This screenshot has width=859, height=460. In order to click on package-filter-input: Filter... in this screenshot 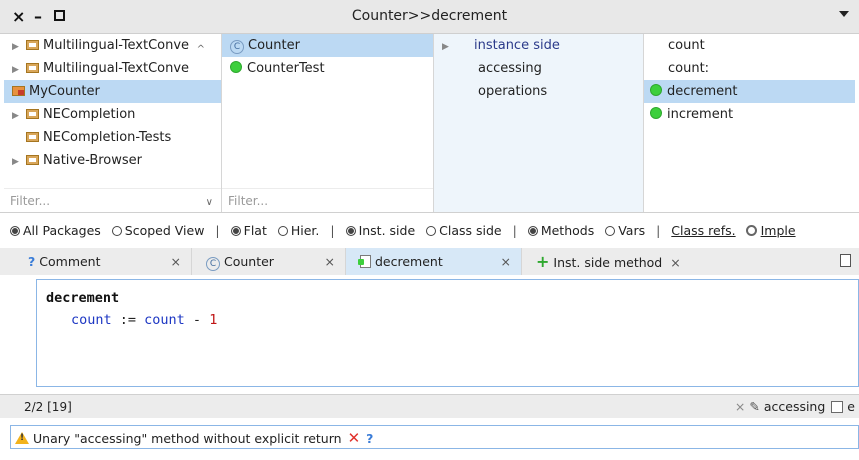, I will do `click(112, 200)`.